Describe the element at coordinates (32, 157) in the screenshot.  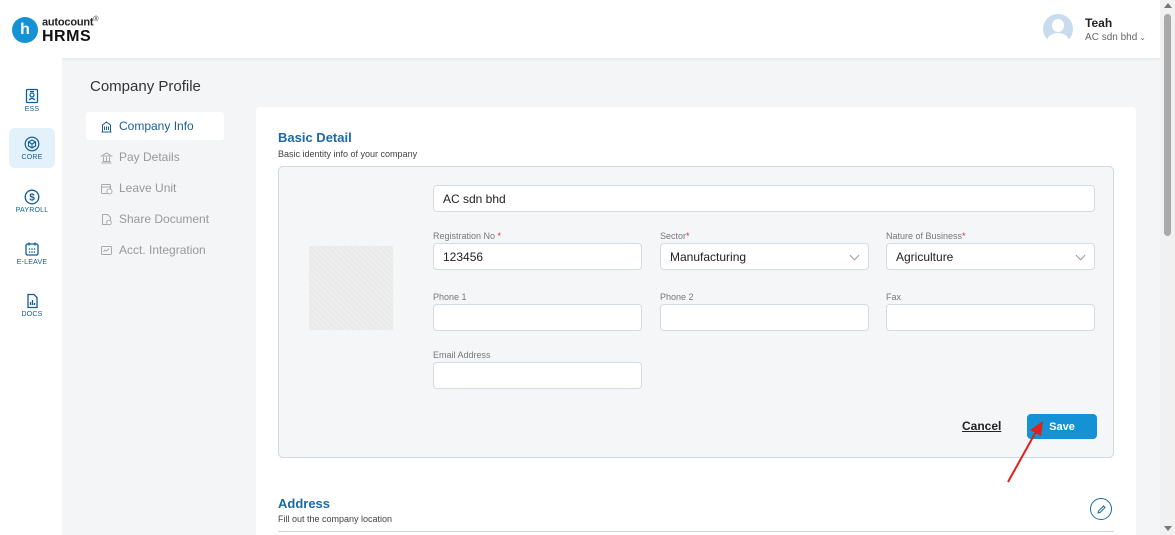
I see `rail-label-core: CORE` at that location.